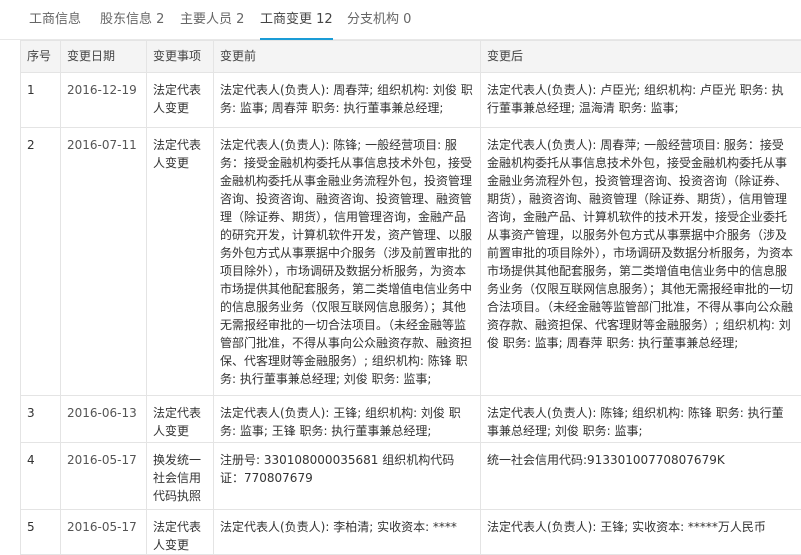 The image size is (801, 555). I want to click on row-item: 换发统一社会信用代码执照, so click(180, 476).